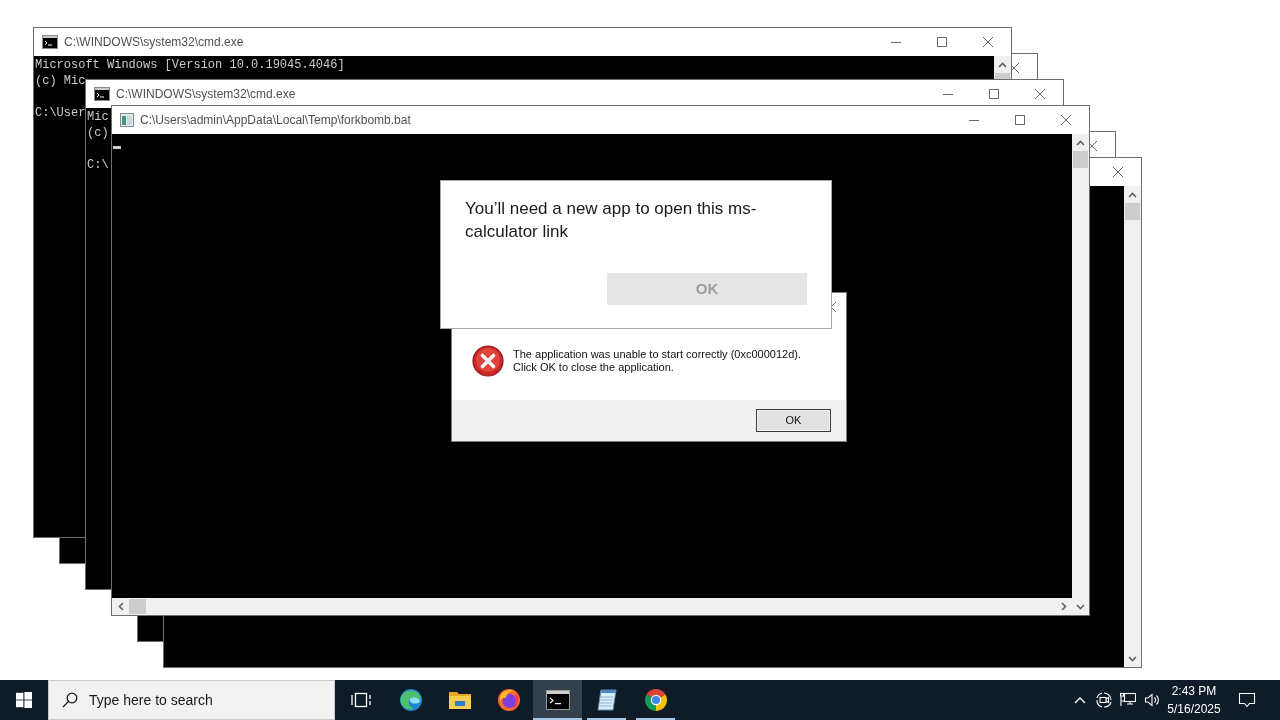 The image size is (1280, 720). What do you see at coordinates (275, 120) in the screenshot?
I see `window-title: C:\Users\admin\AppData\Local\Temp\forkbomb.bat` at bounding box center [275, 120].